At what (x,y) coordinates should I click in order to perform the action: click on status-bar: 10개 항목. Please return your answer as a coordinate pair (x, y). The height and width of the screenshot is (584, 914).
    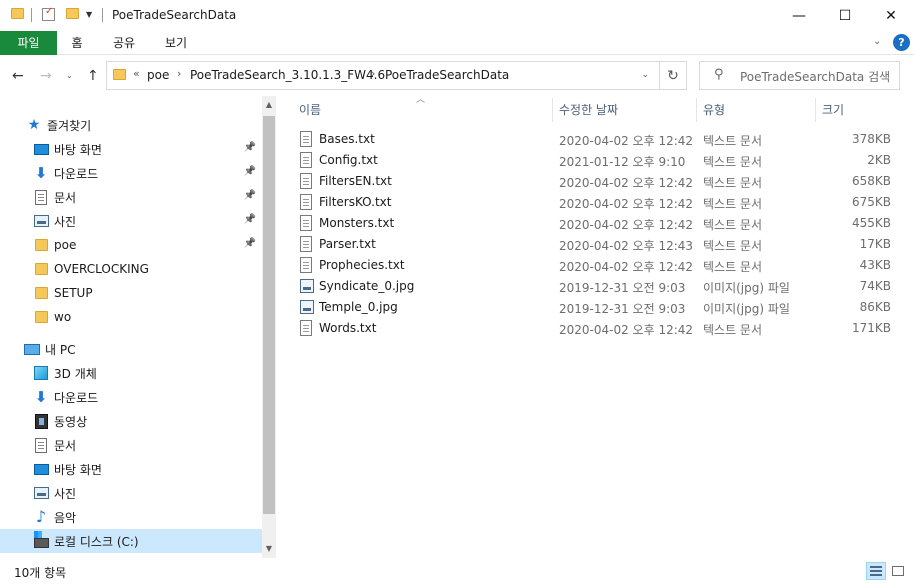
    Looking at the image, I should click on (457, 571).